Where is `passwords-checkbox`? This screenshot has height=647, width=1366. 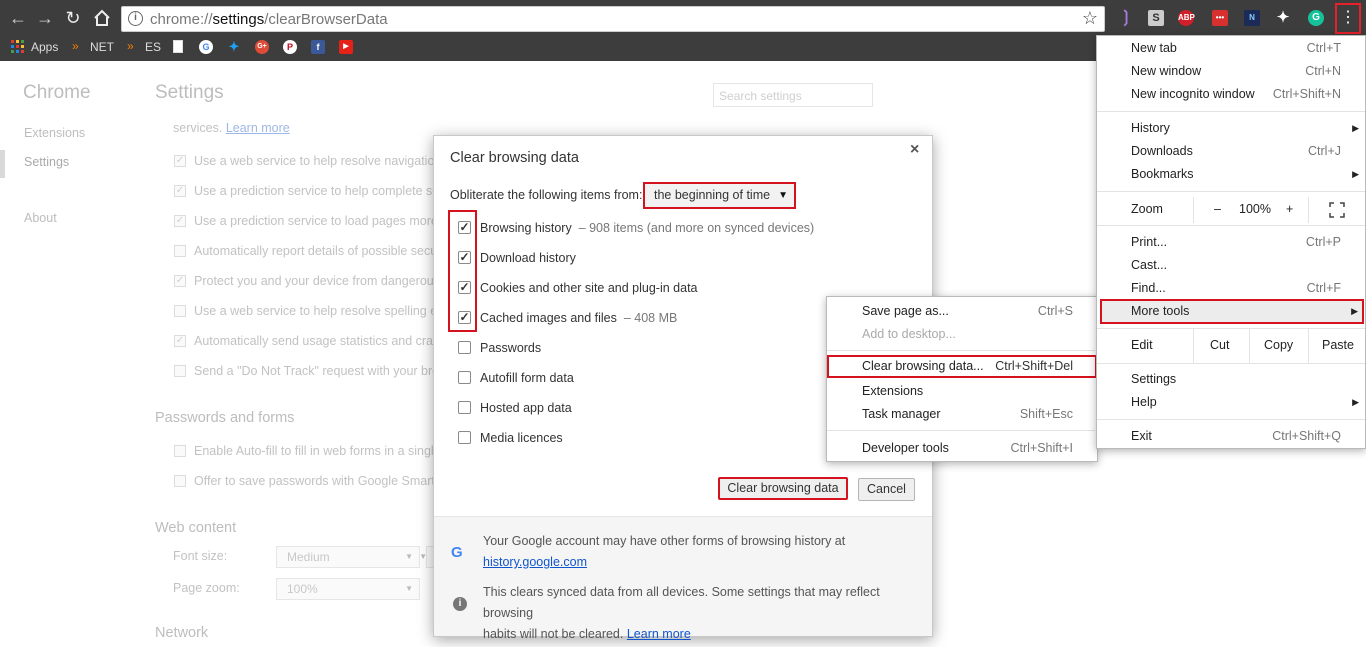
passwords-checkbox is located at coordinates (464, 347).